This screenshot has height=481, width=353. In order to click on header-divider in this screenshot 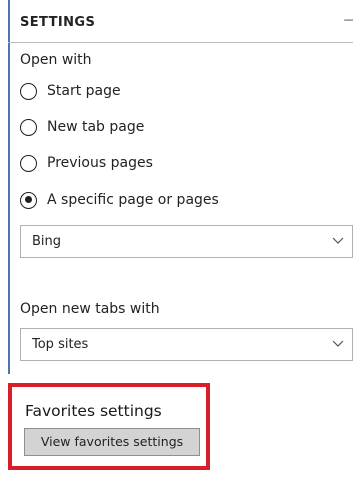, I will do `click(180, 42)`.